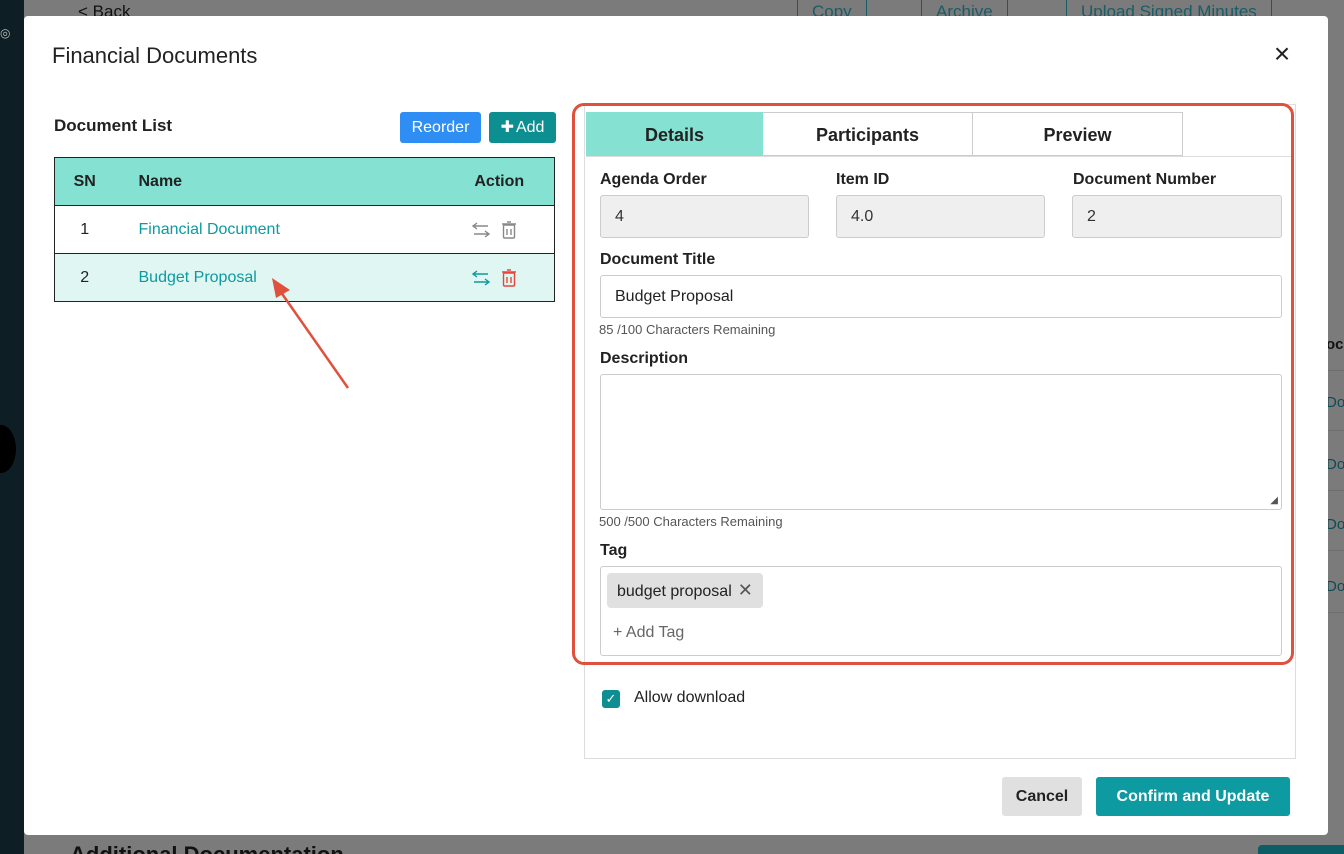 The height and width of the screenshot is (854, 1344). Describe the element at coordinates (611, 699) in the screenshot. I see `allow-download-checkbox: ✓` at that location.